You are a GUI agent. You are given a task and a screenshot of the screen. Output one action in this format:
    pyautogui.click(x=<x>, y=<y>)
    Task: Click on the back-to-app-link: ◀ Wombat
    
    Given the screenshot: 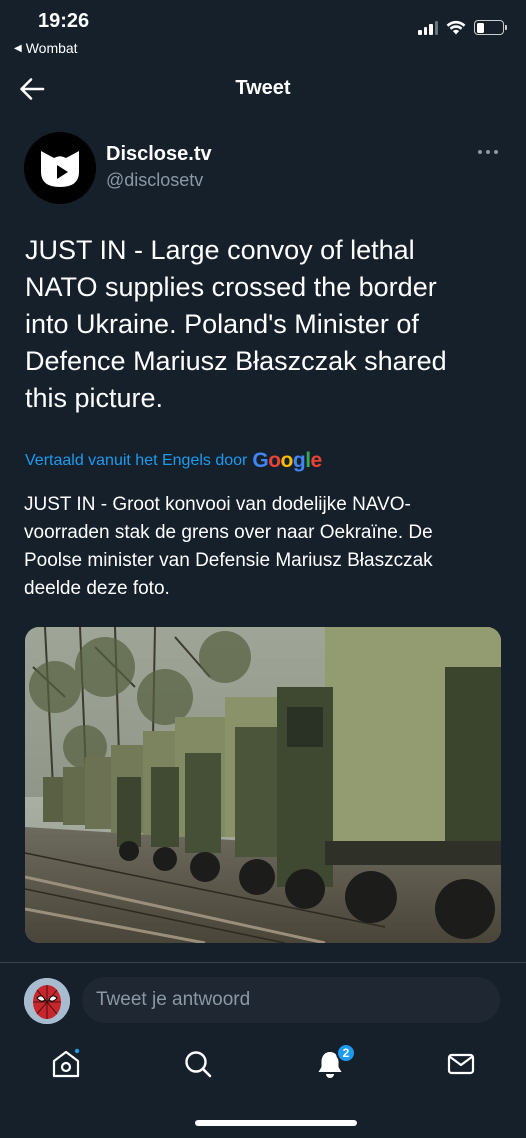 What is the action you would take?
    pyautogui.click(x=46, y=48)
    